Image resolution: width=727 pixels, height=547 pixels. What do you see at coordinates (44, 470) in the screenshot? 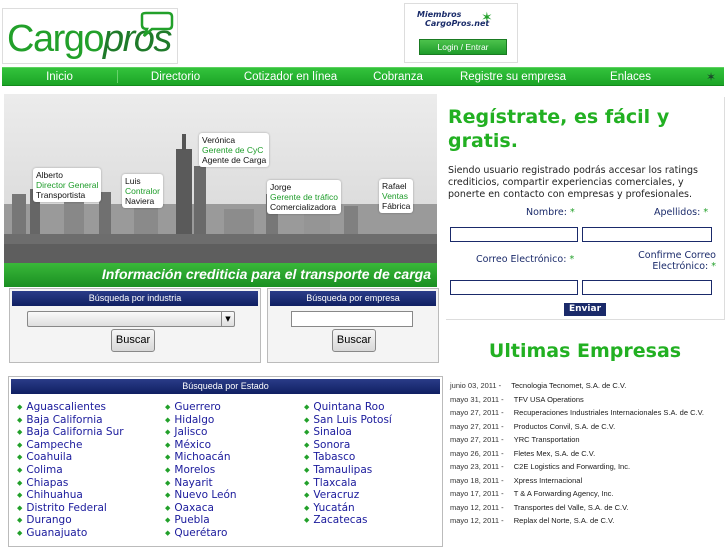
I see `state-name: Colima` at bounding box center [44, 470].